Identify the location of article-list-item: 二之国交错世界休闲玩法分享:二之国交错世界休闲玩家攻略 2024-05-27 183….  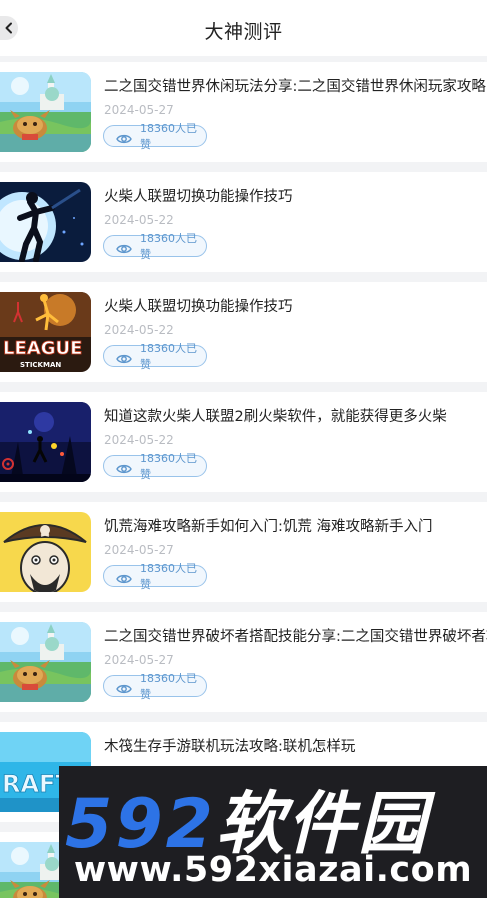
(243, 112).